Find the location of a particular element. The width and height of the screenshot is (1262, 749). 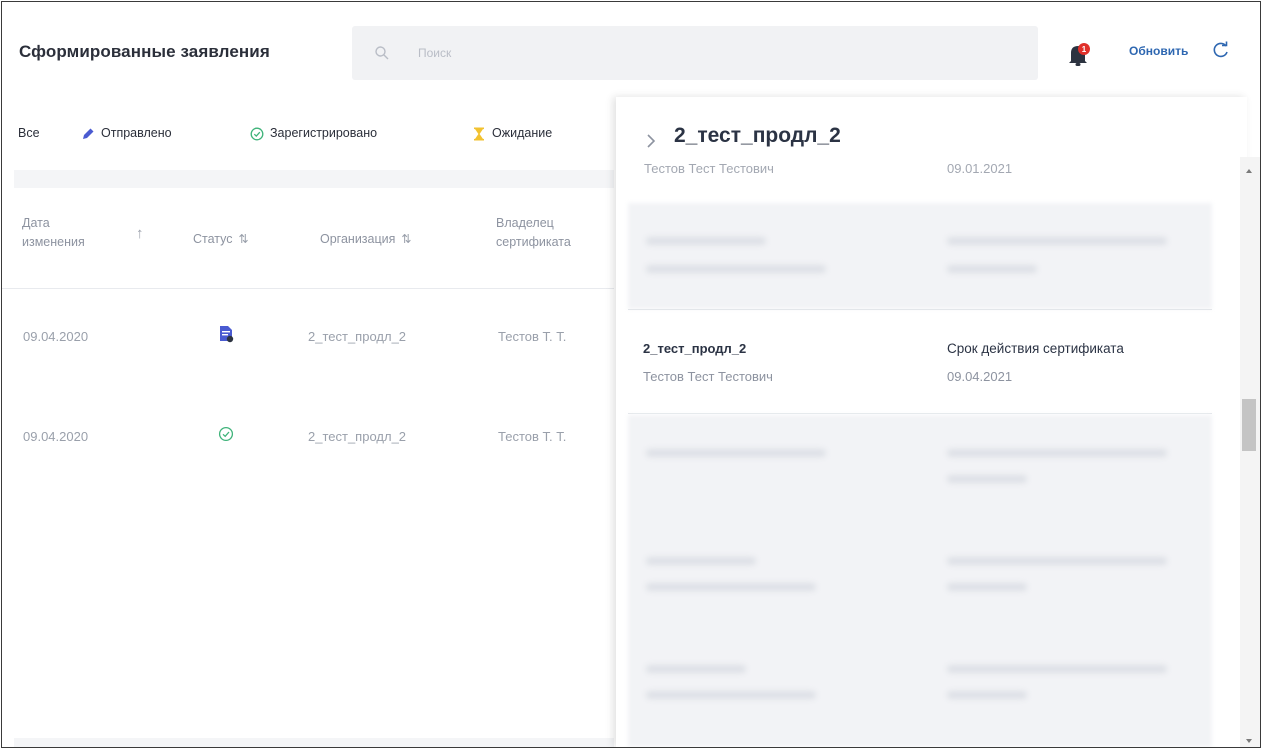

scroll-up-arrow-icon is located at coordinates (1249, 171).